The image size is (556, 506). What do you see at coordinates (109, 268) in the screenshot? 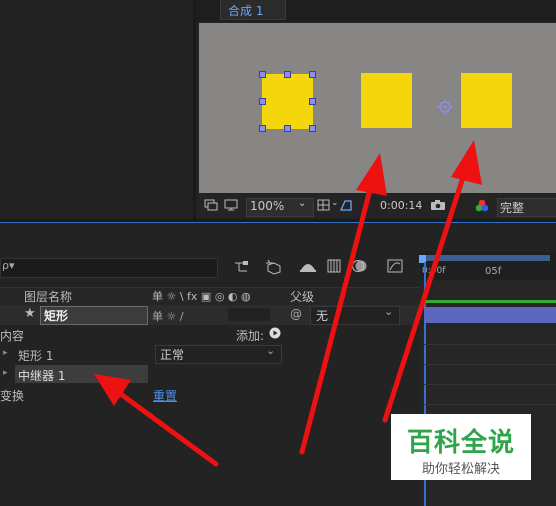
I see `layer-search-input` at bounding box center [109, 268].